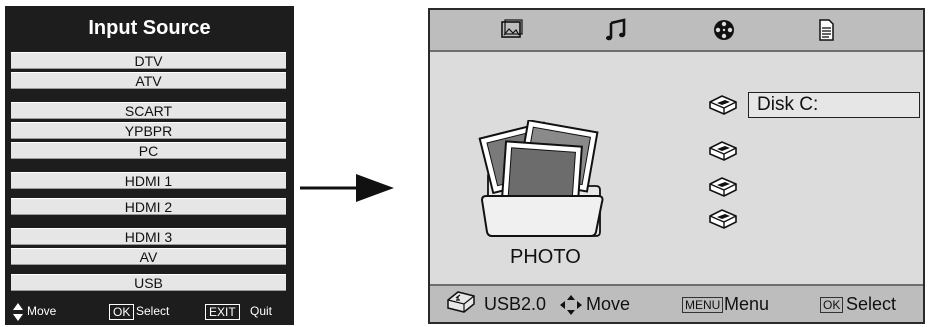 Image resolution: width=933 pixels, height=327 pixels. Describe the element at coordinates (18, 312) in the screenshot. I see `up-down-arrow-icon` at that location.